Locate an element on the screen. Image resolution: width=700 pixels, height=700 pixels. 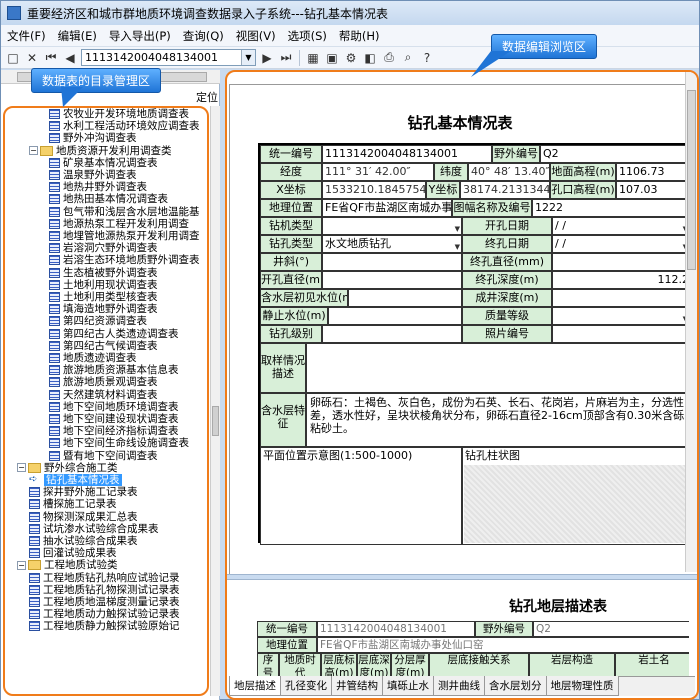
final-dia-field is located at coordinates (621, 262).